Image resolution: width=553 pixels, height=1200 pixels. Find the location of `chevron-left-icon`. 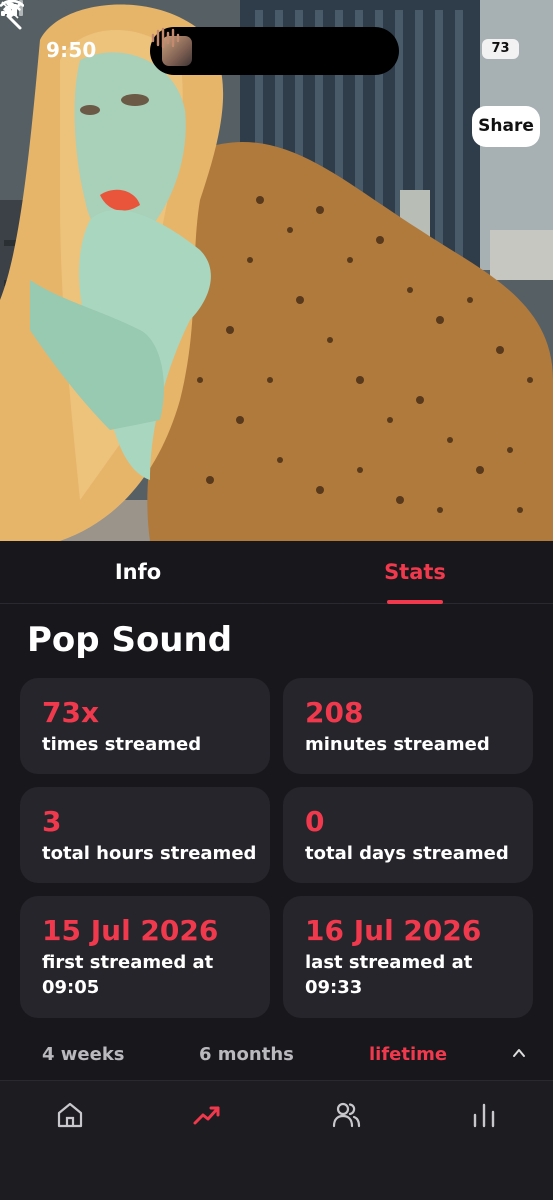

chevron-left-icon is located at coordinates (14, 16).